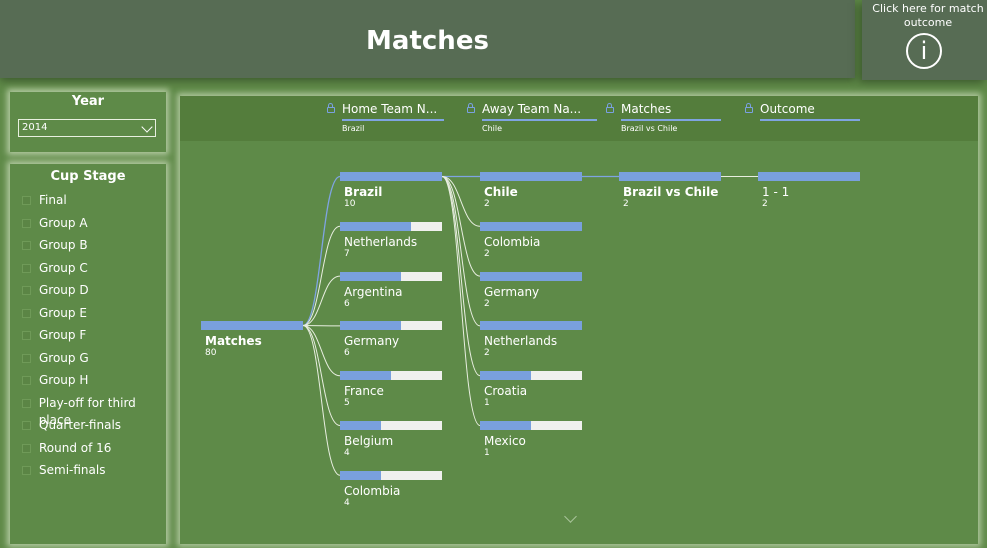  Describe the element at coordinates (94, 271) in the screenshot. I see `cup-stage-item: Group C` at that location.